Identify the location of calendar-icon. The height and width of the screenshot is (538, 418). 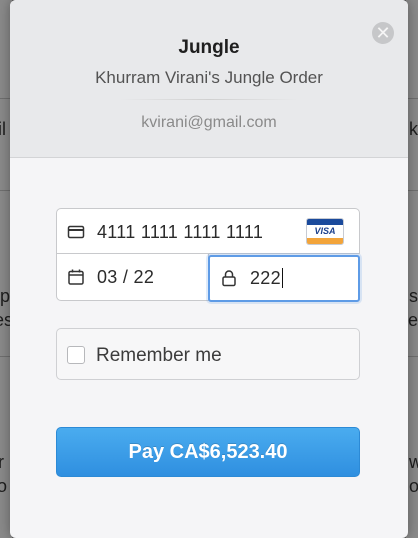
(76, 277).